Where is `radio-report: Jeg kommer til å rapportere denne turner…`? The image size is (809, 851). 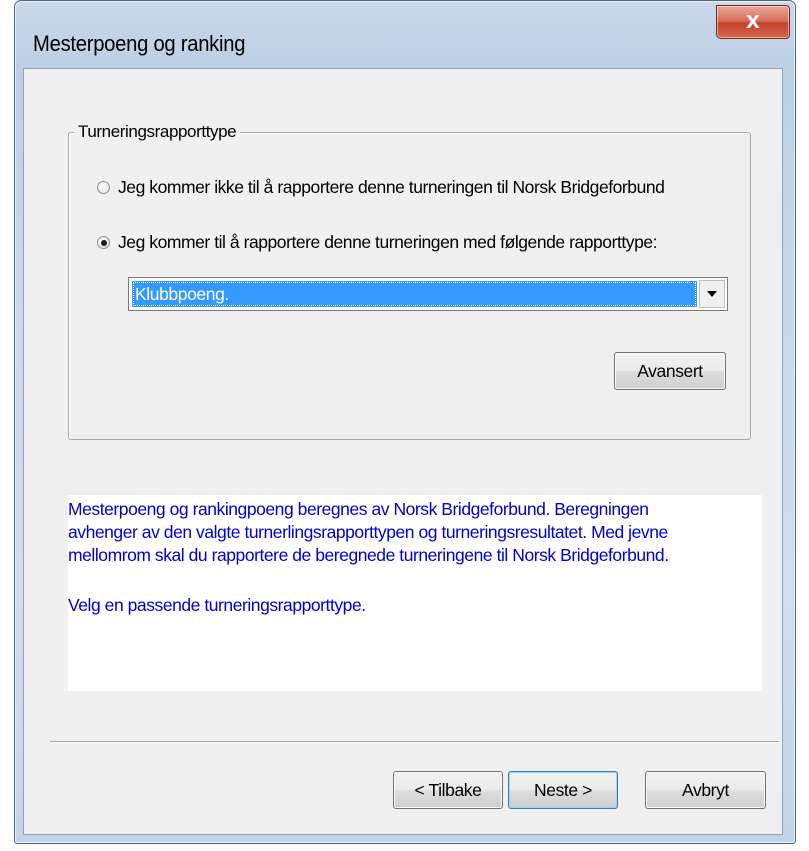 radio-report: Jeg kommer til å rapportere denne turner… is located at coordinates (377, 242).